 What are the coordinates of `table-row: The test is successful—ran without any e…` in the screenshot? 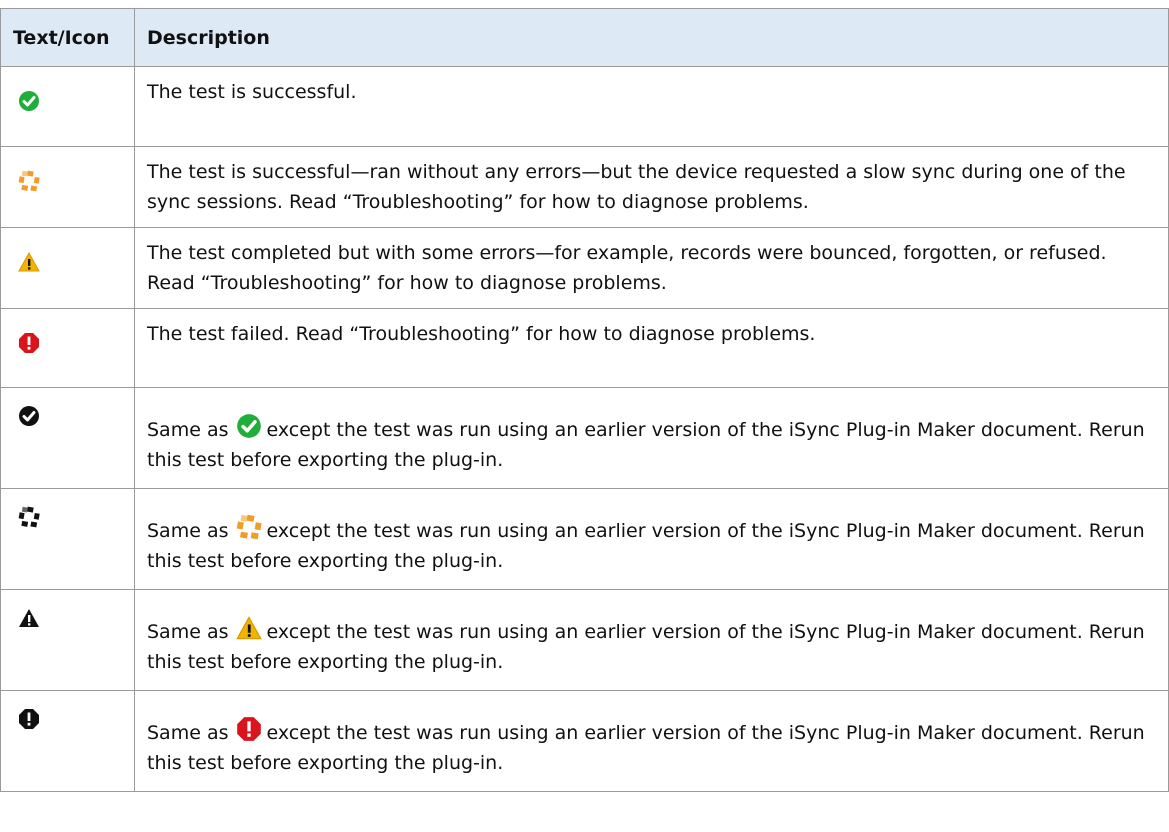 It's located at (584, 187).